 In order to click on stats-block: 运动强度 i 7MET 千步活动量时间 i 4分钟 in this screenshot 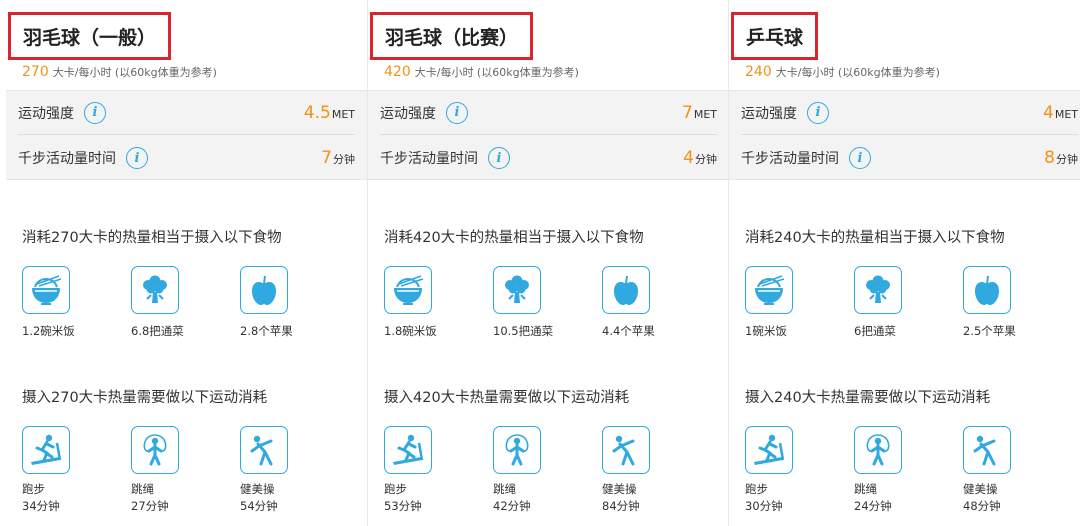, I will do `click(548, 135)`.